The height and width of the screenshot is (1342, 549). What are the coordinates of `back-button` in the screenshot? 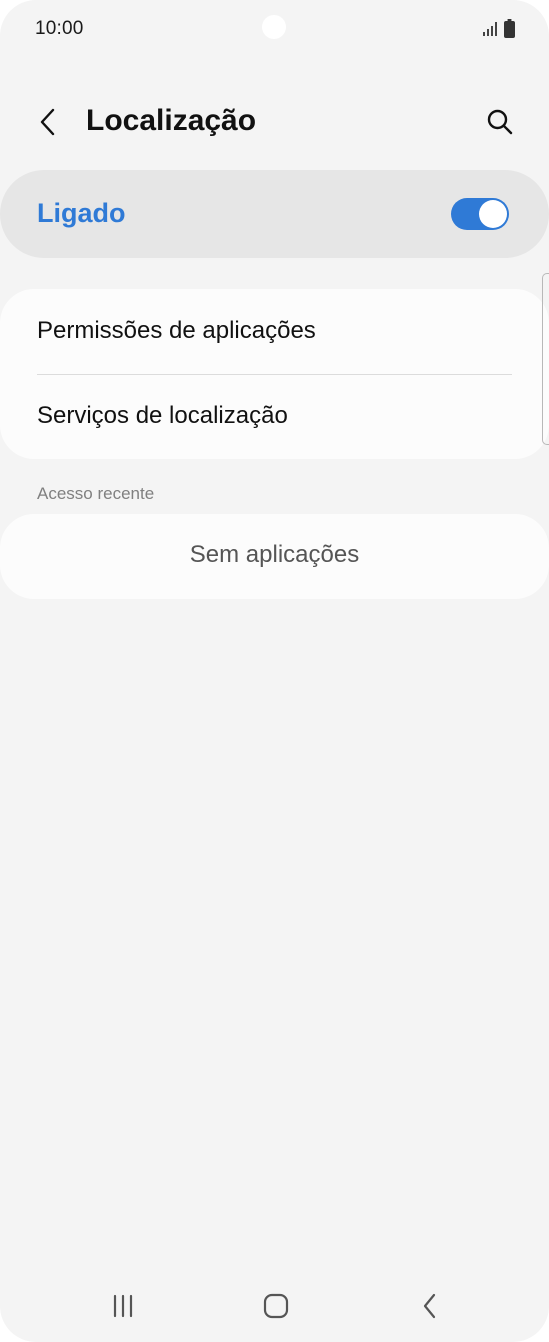 It's located at (48, 122).